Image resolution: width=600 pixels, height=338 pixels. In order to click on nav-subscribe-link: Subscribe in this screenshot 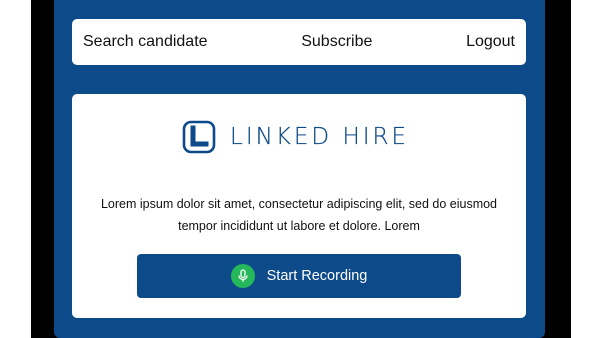, I will do `click(336, 42)`.